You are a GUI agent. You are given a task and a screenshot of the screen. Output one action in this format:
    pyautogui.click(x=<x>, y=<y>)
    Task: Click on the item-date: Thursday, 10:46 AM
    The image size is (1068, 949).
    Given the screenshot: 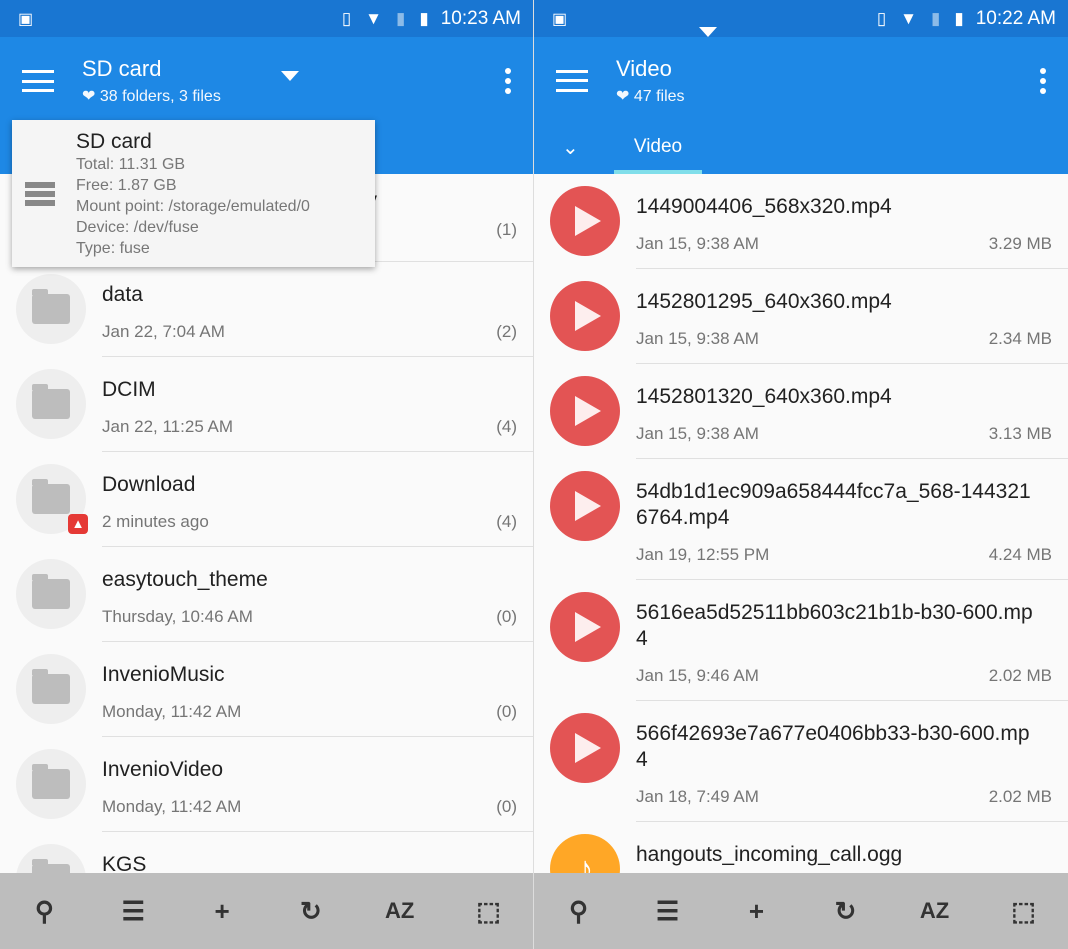 What is the action you would take?
    pyautogui.click(x=177, y=616)
    